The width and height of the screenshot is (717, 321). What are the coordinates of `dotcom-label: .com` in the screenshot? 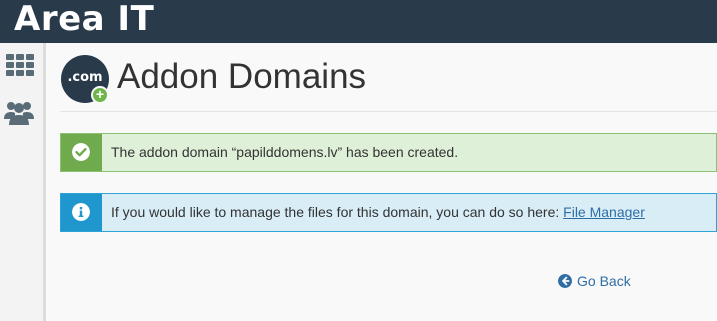 It's located at (85, 77).